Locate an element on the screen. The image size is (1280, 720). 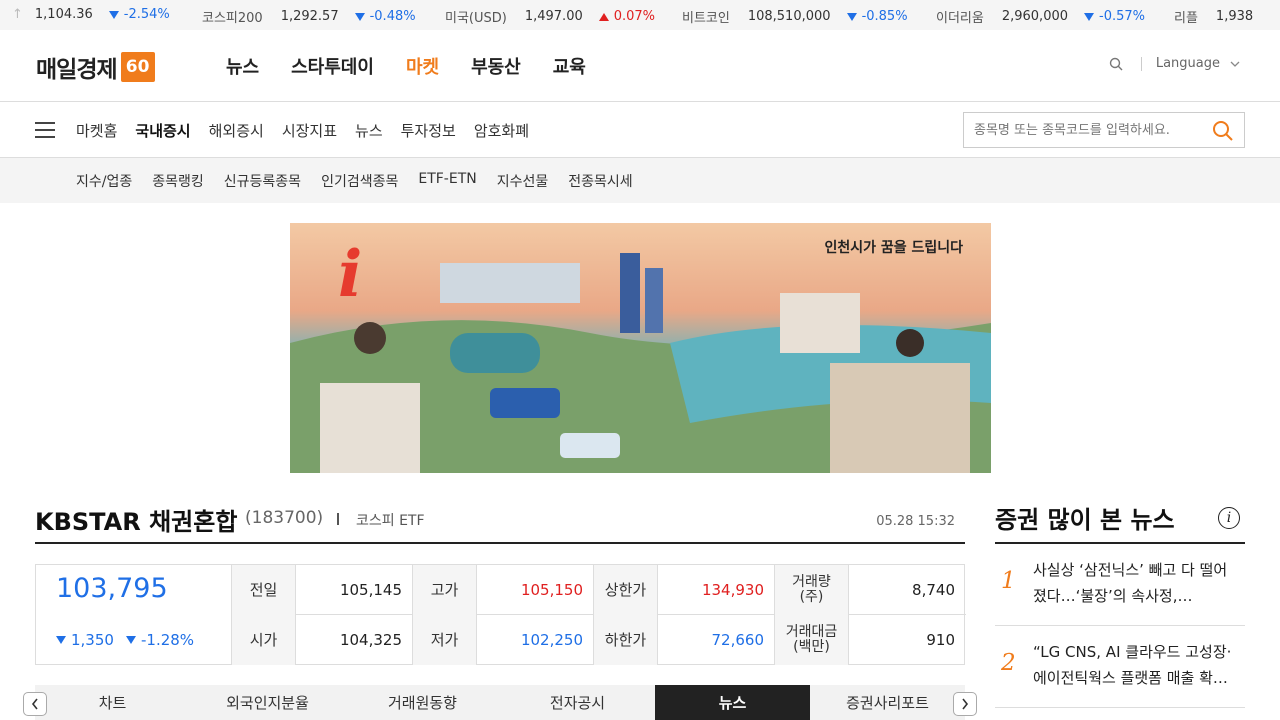
hamburger-menu-icon is located at coordinates (45, 130).